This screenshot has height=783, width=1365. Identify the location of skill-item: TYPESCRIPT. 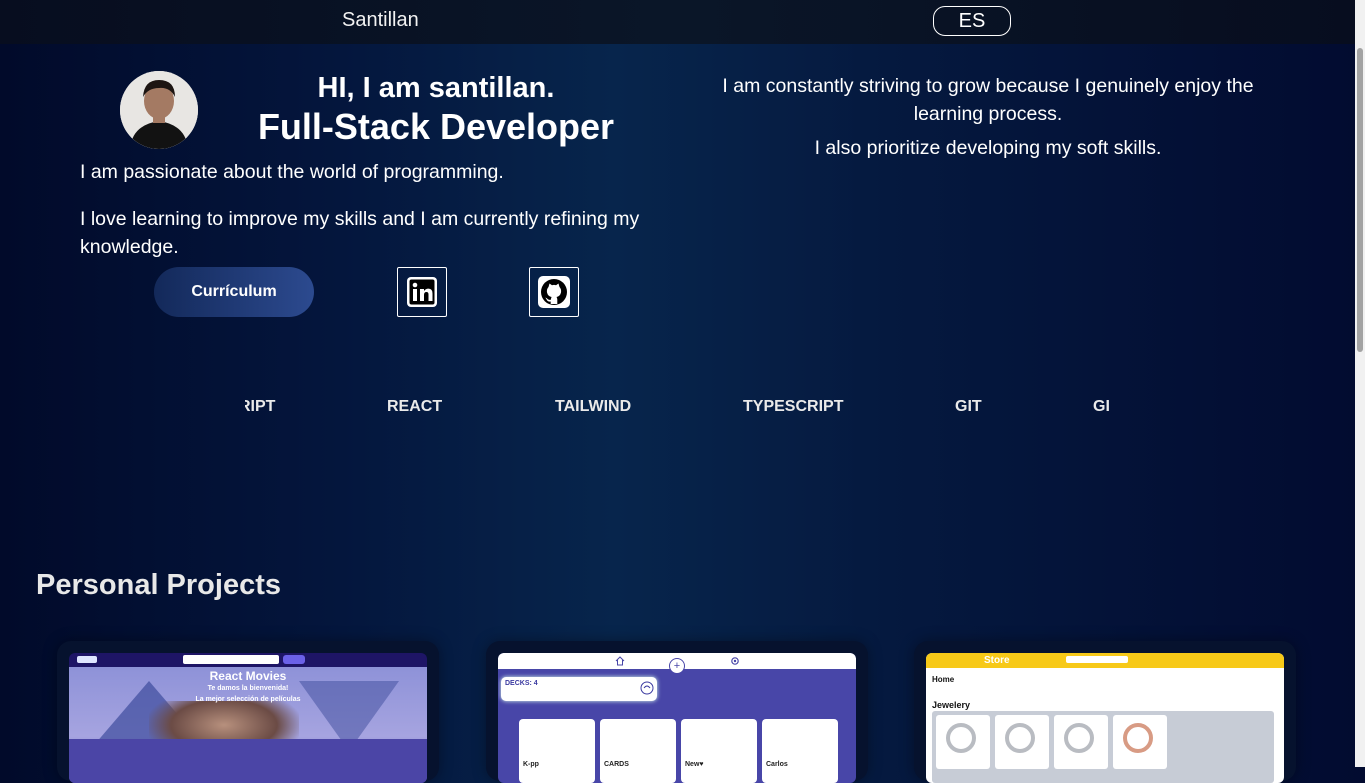
(793, 406).